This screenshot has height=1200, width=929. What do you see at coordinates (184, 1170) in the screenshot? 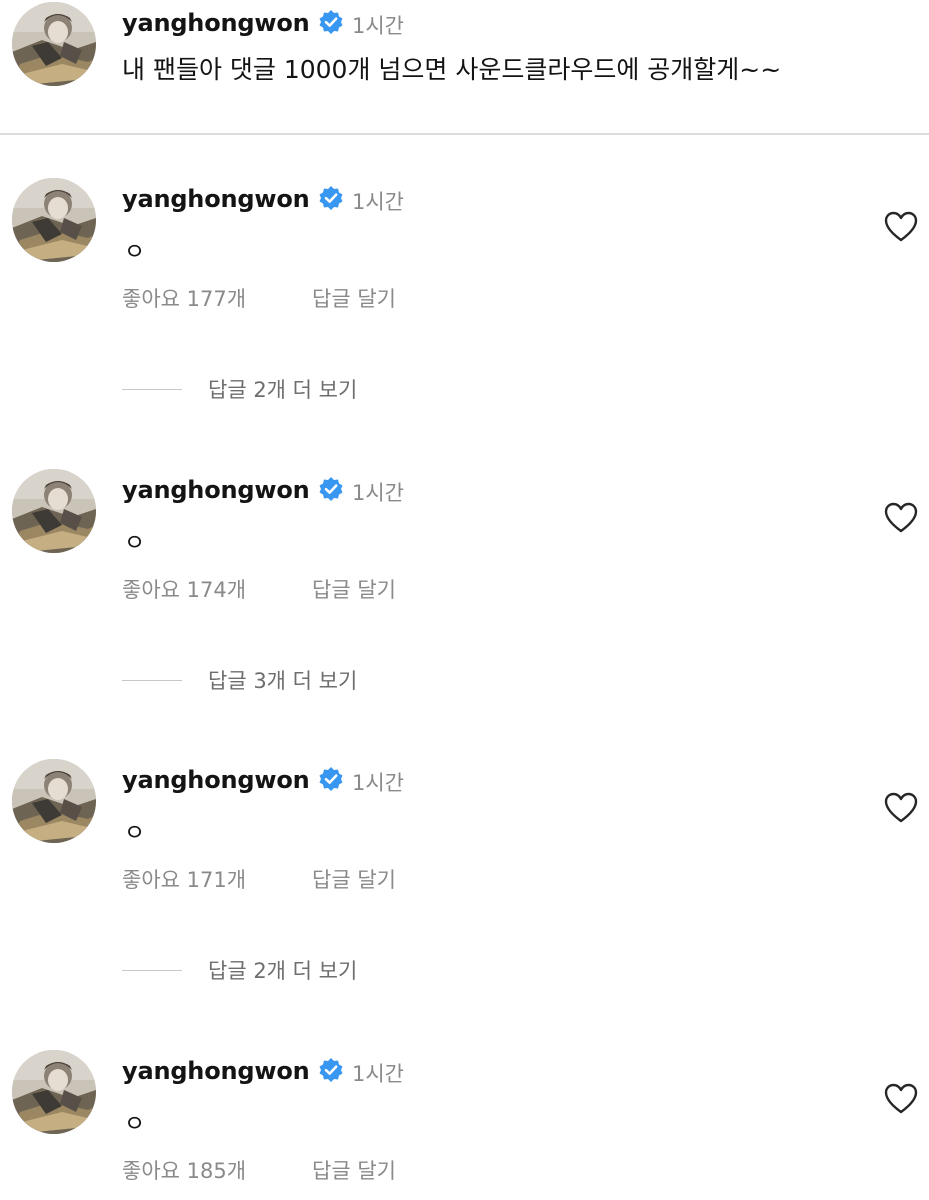
I see `like-count: 좋아요 185개` at bounding box center [184, 1170].